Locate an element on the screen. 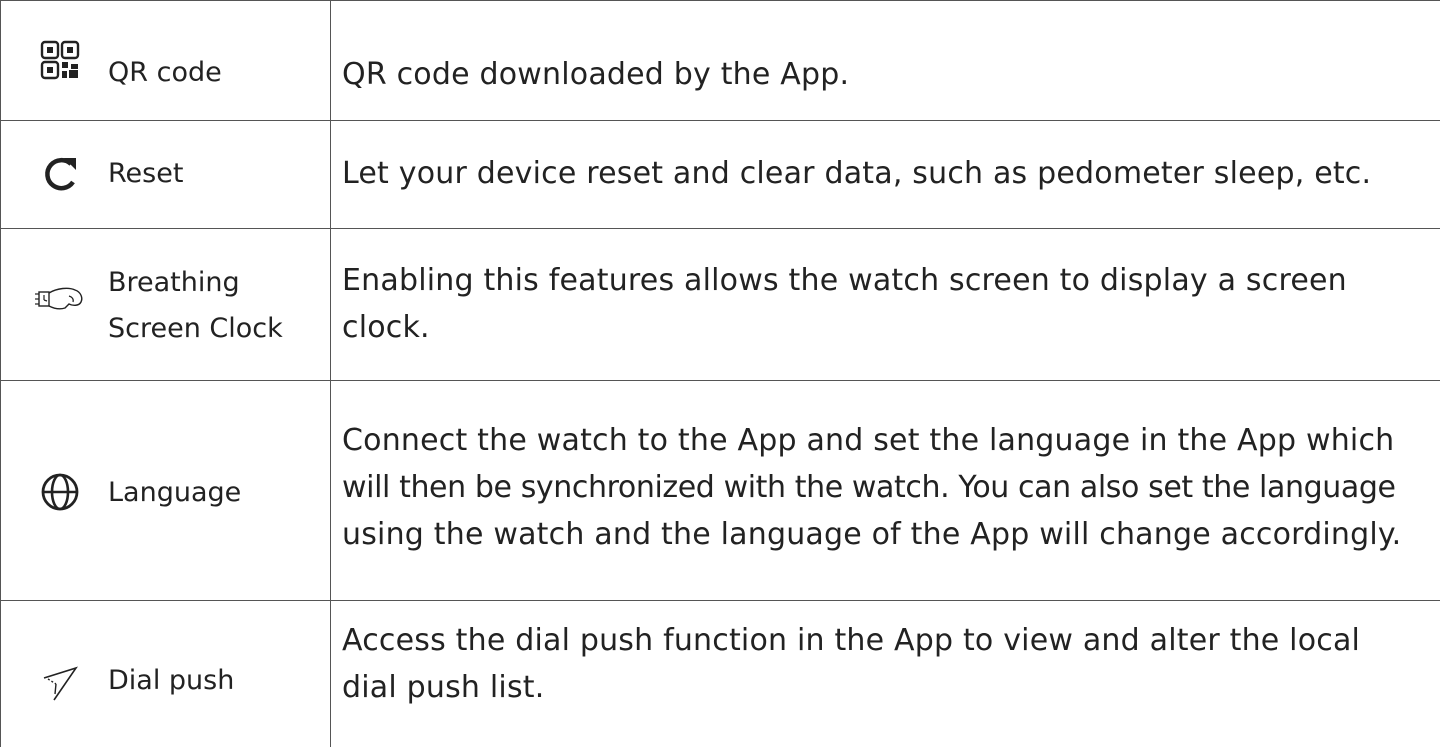  description-line: dial push list. is located at coordinates (443, 687).